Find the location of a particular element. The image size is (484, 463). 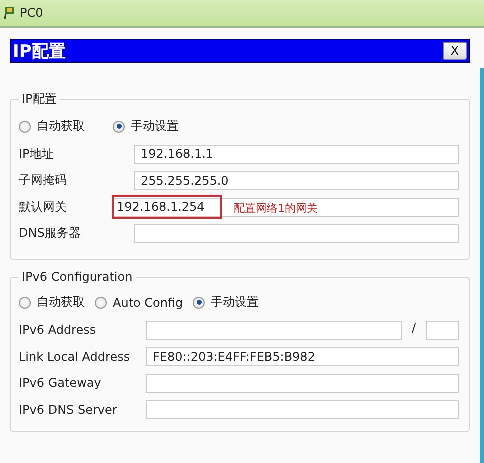

window-title: PC0 is located at coordinates (32, 13).